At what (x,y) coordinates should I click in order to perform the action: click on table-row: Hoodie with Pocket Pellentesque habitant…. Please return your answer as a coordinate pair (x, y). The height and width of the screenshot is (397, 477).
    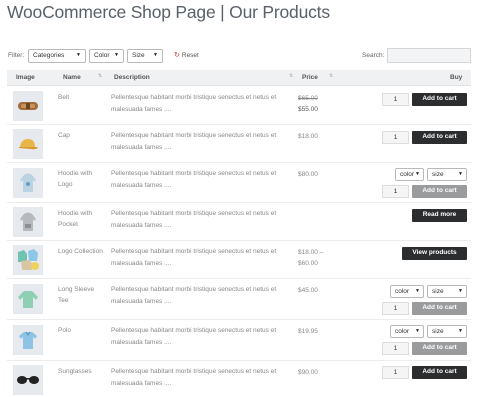
    Looking at the image, I should click on (239, 222).